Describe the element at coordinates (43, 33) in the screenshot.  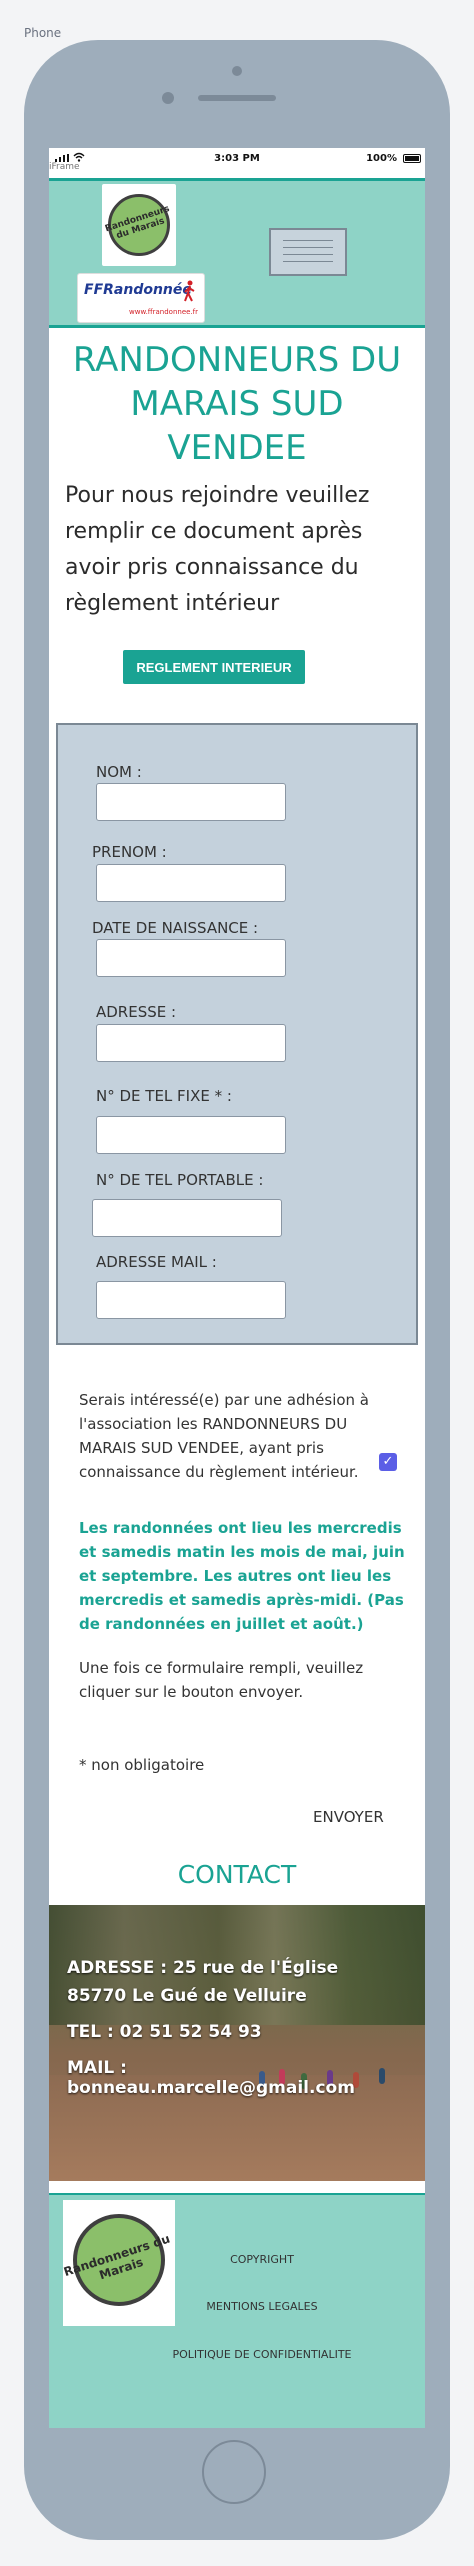
I see `device-label: Phone` at that location.